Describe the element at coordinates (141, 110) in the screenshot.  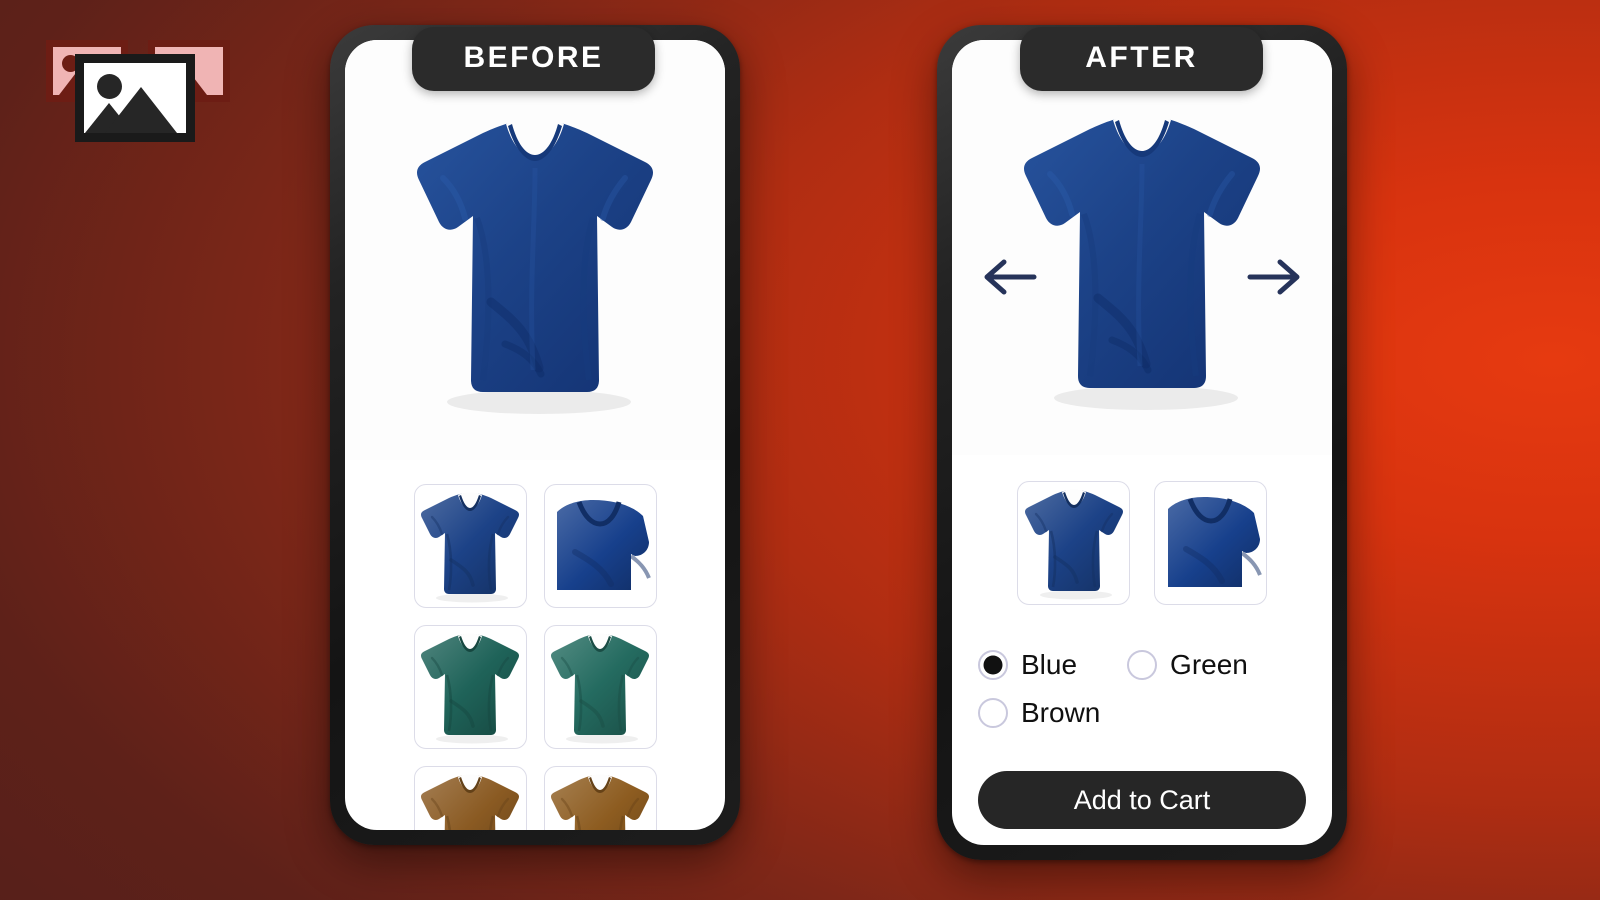
I see `mountain-shape-large` at that location.